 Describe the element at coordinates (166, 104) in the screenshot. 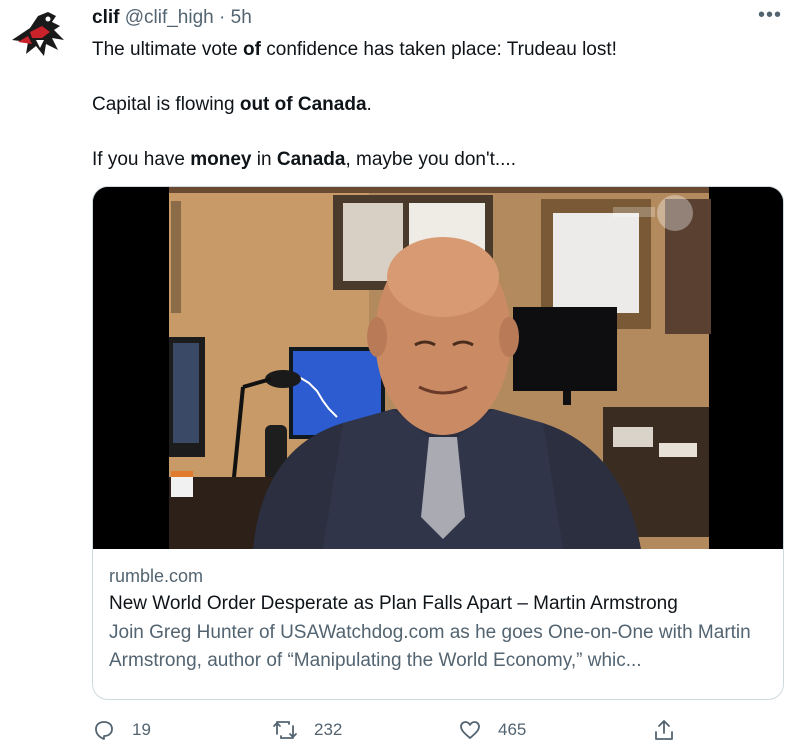

I see `text-segment: Capital is flowing` at that location.